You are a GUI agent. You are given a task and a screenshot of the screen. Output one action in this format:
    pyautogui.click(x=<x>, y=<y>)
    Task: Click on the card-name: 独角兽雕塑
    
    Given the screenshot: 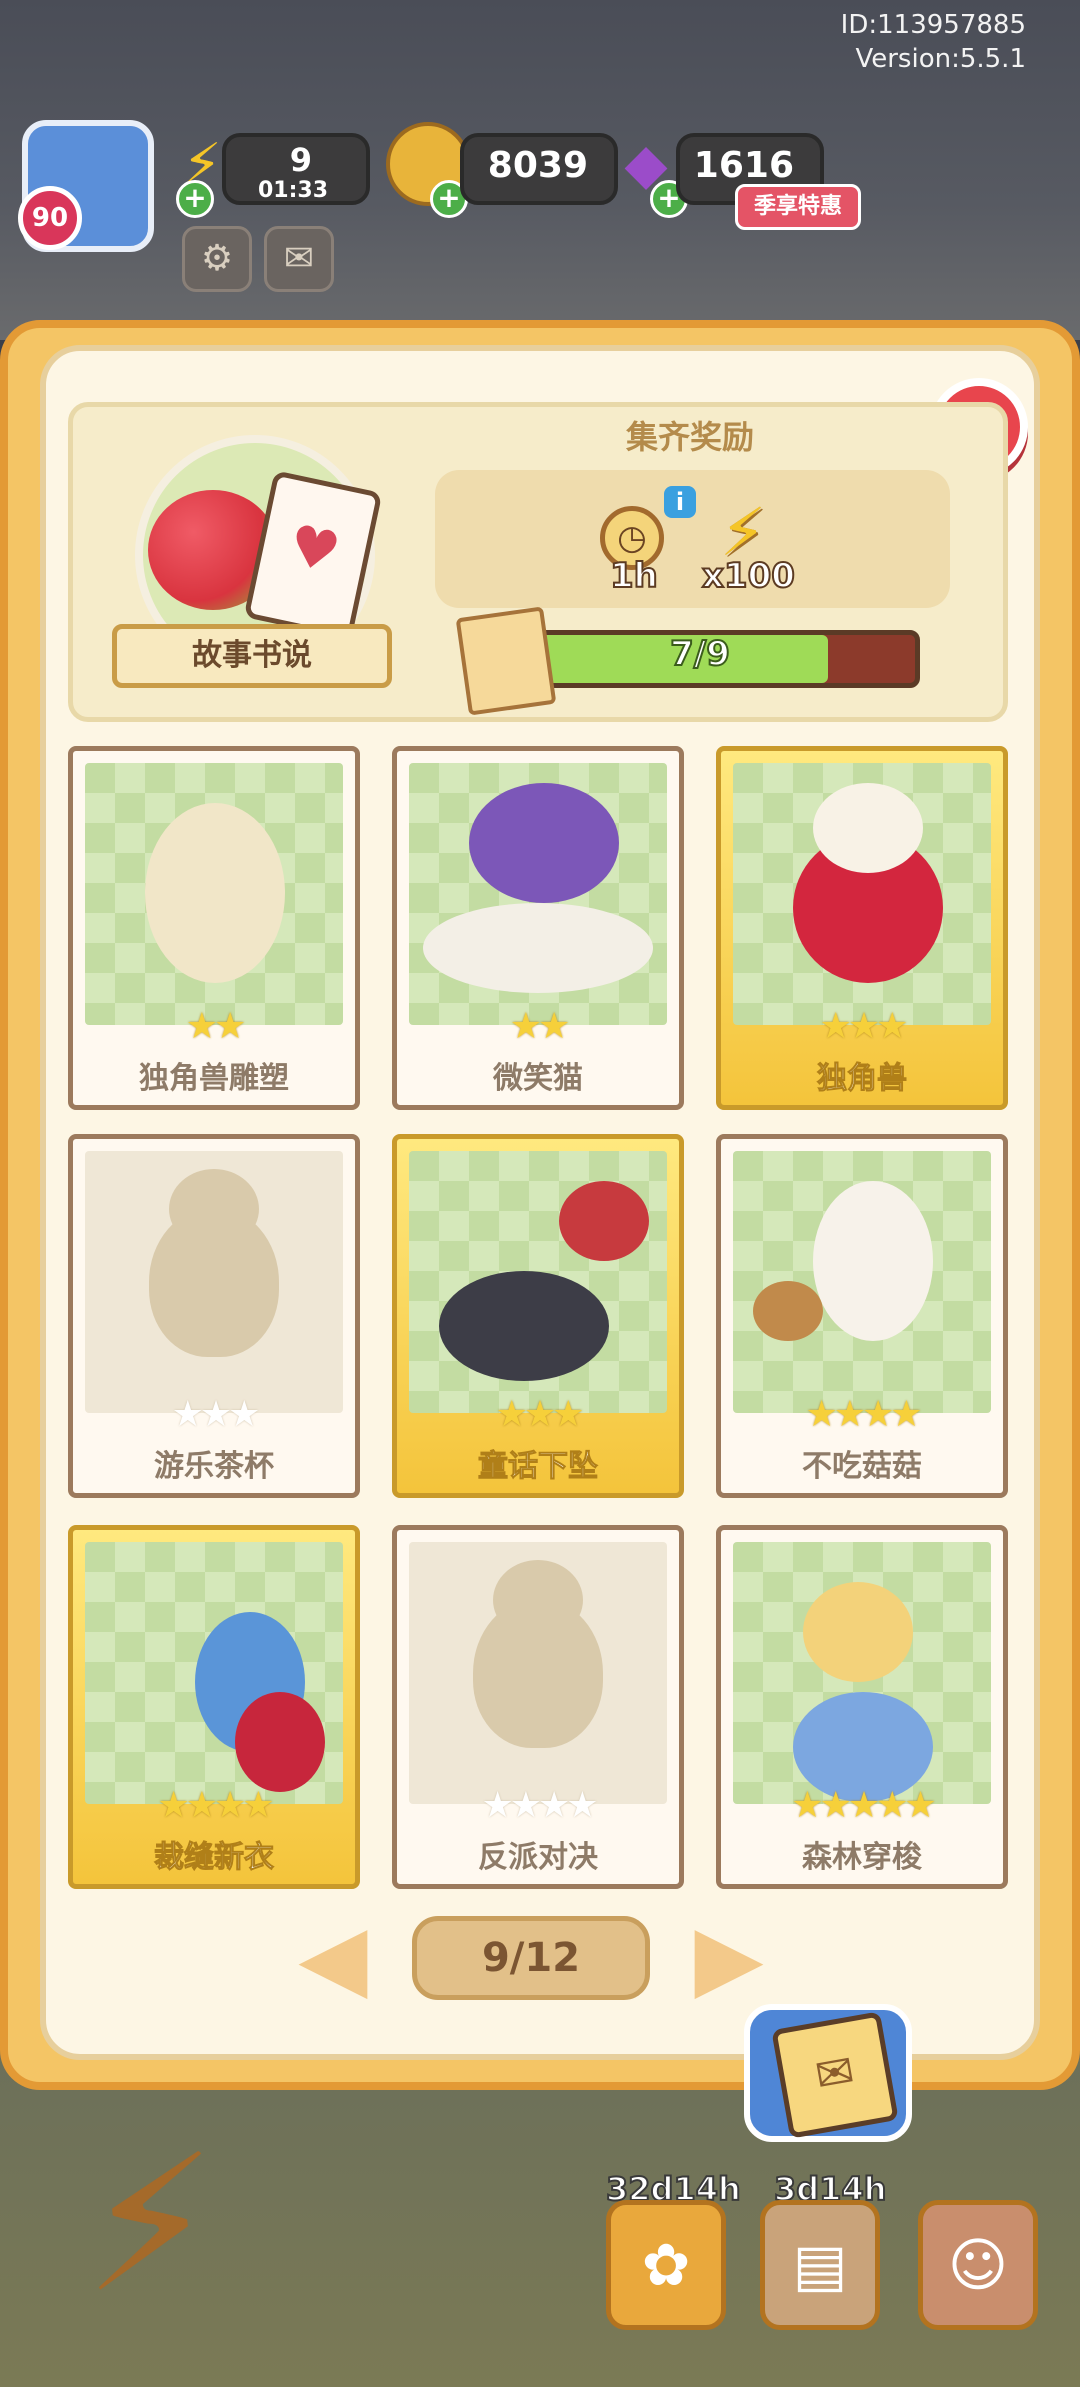 What is the action you would take?
    pyautogui.click(x=214, y=1078)
    